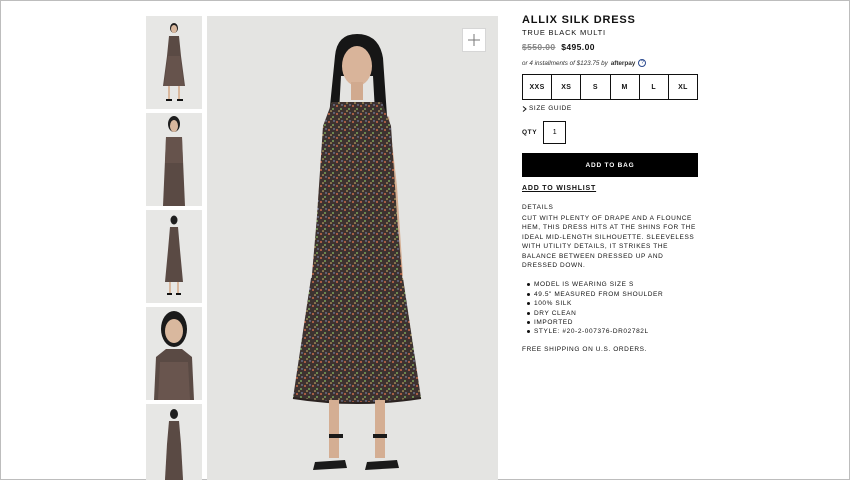  Describe the element at coordinates (596, 87) in the screenshot. I see `size-option-s: S` at that location.